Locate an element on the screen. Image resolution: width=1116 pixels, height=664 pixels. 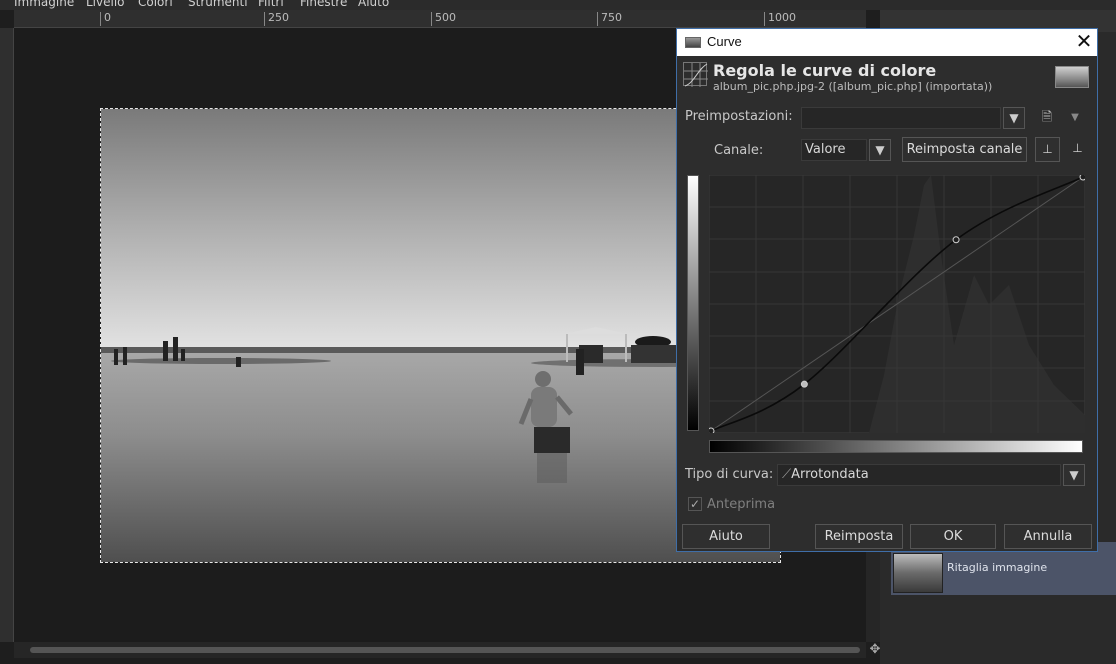
dialog-header-title: Regola le curve di colore is located at coordinates (825, 70).